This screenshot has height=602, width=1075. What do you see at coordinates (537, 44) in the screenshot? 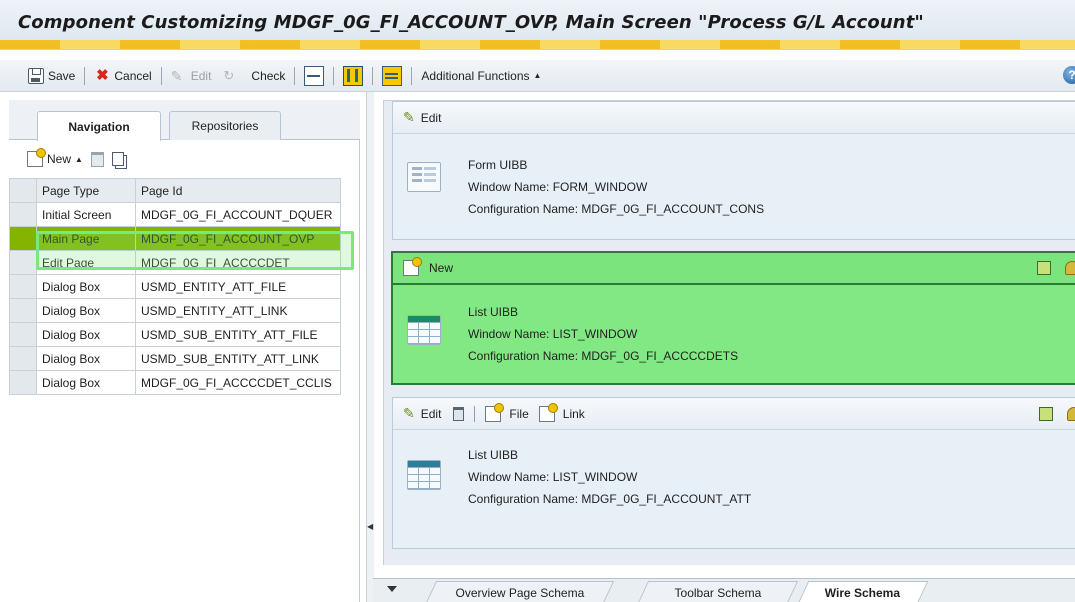
I see `title-stripe` at bounding box center [537, 44].